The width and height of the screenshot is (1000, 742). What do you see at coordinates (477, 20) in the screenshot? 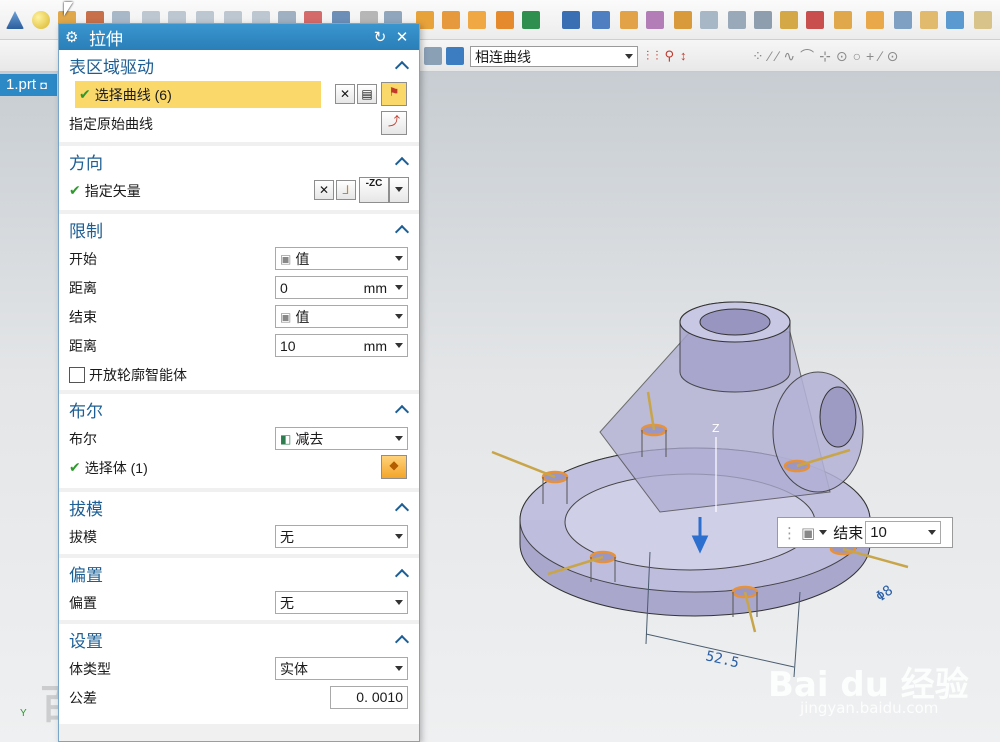
I see `dots-icon` at bounding box center [477, 20].